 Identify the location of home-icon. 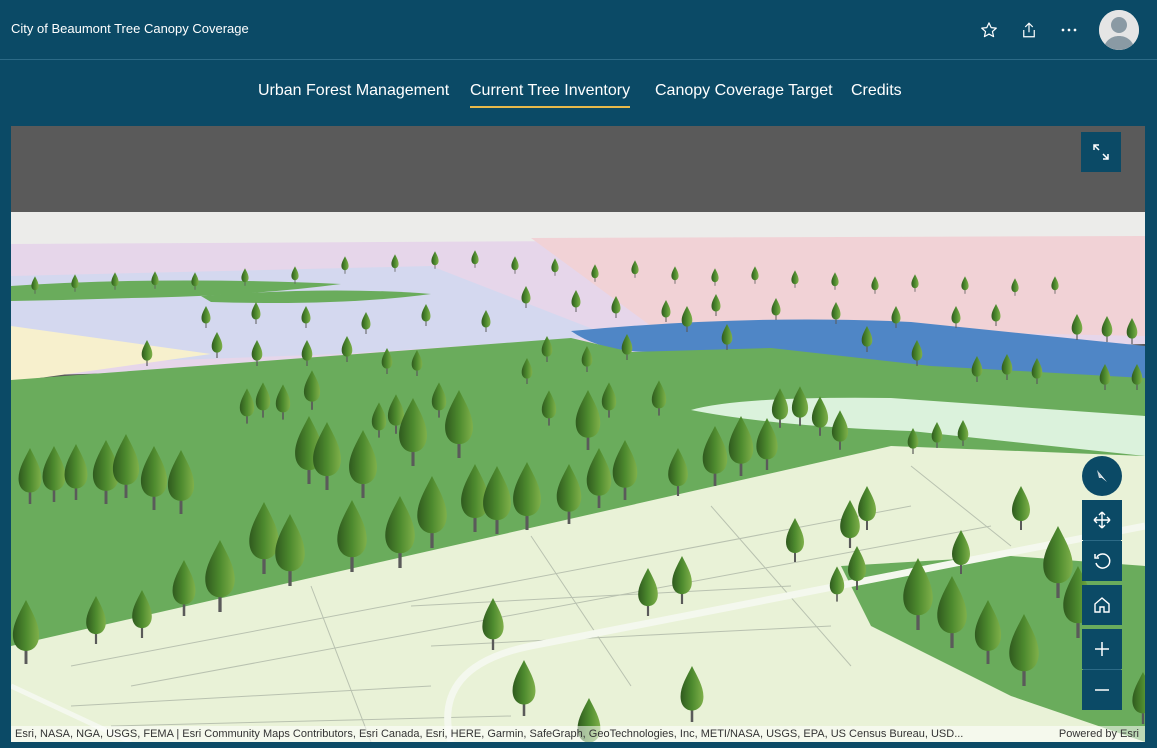
(1102, 605).